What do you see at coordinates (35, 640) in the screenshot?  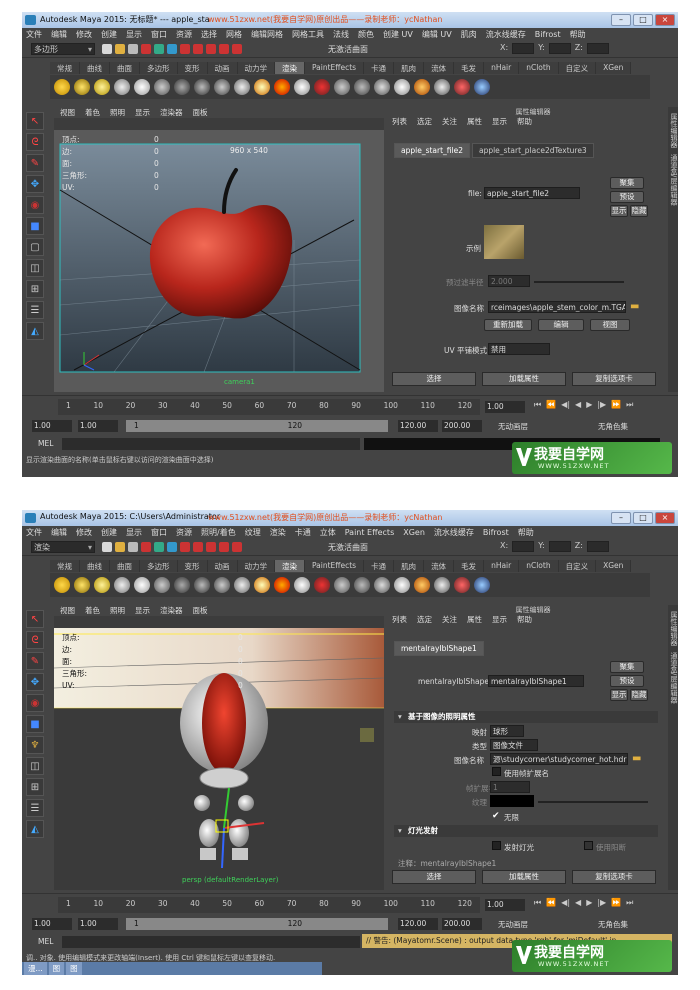 I see `lasso-tool-icon: ᘓ` at bounding box center [35, 640].